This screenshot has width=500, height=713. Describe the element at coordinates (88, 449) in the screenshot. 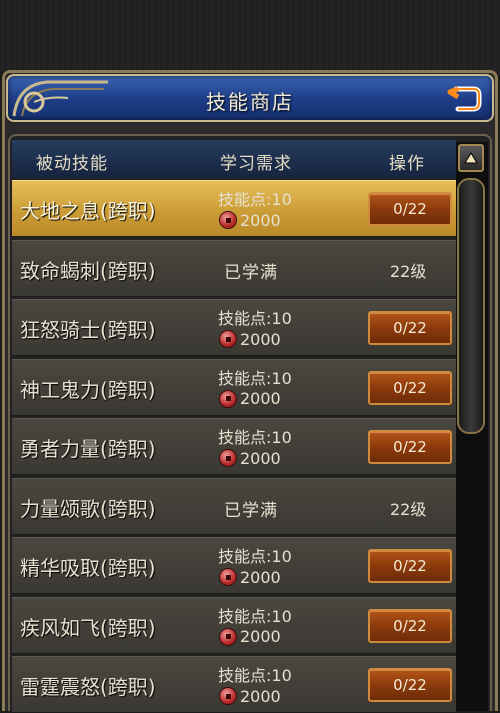

I see `skill-name: 勇者力量(跨职)` at that location.